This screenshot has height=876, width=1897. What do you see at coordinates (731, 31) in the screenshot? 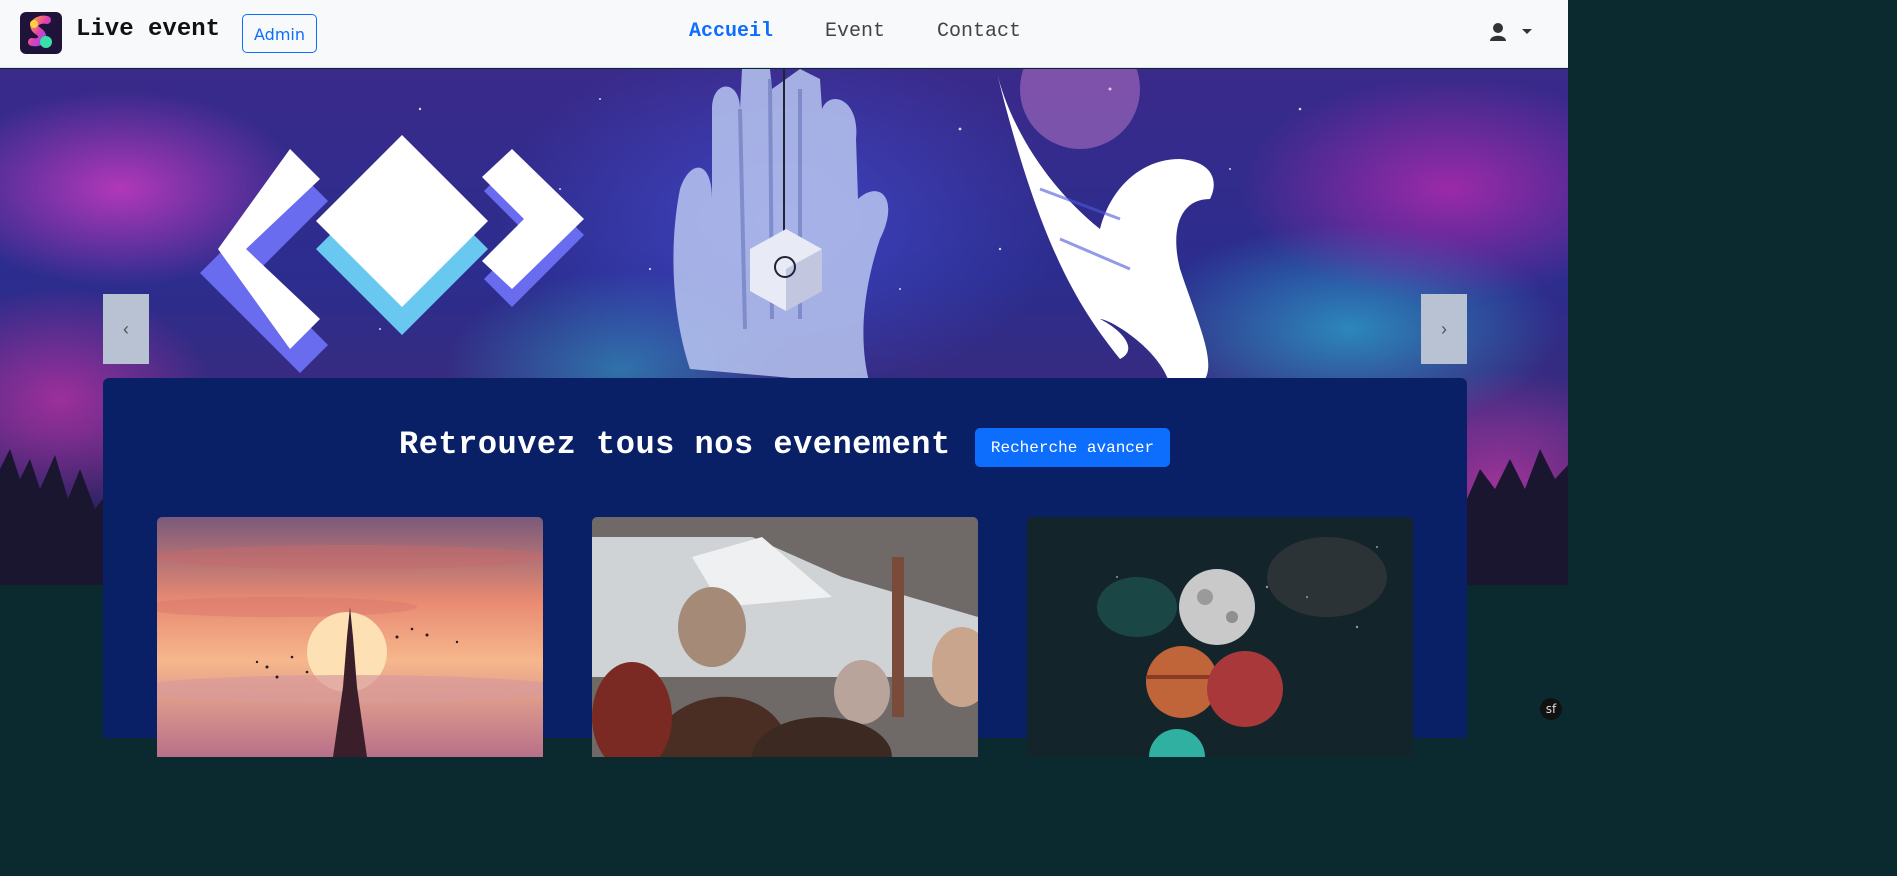
I see `nav-link-accueil: Accueil` at bounding box center [731, 31].